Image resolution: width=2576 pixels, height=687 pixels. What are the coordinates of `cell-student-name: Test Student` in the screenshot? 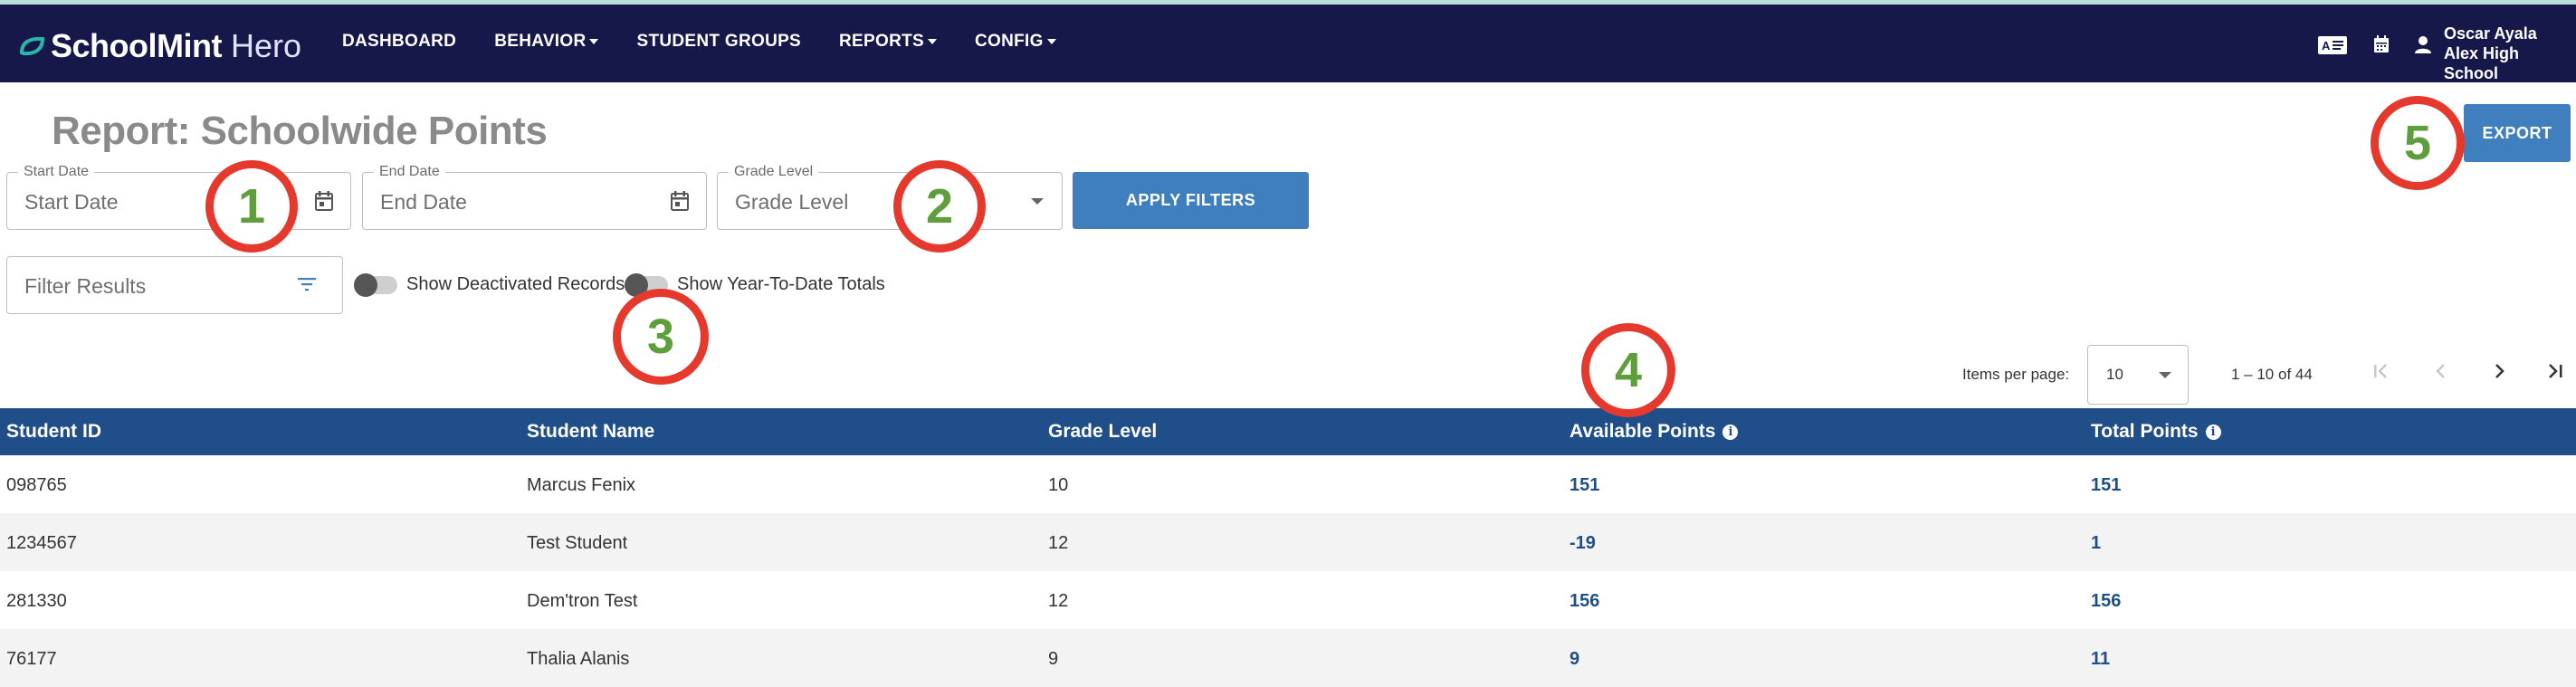 It's located at (577, 543).